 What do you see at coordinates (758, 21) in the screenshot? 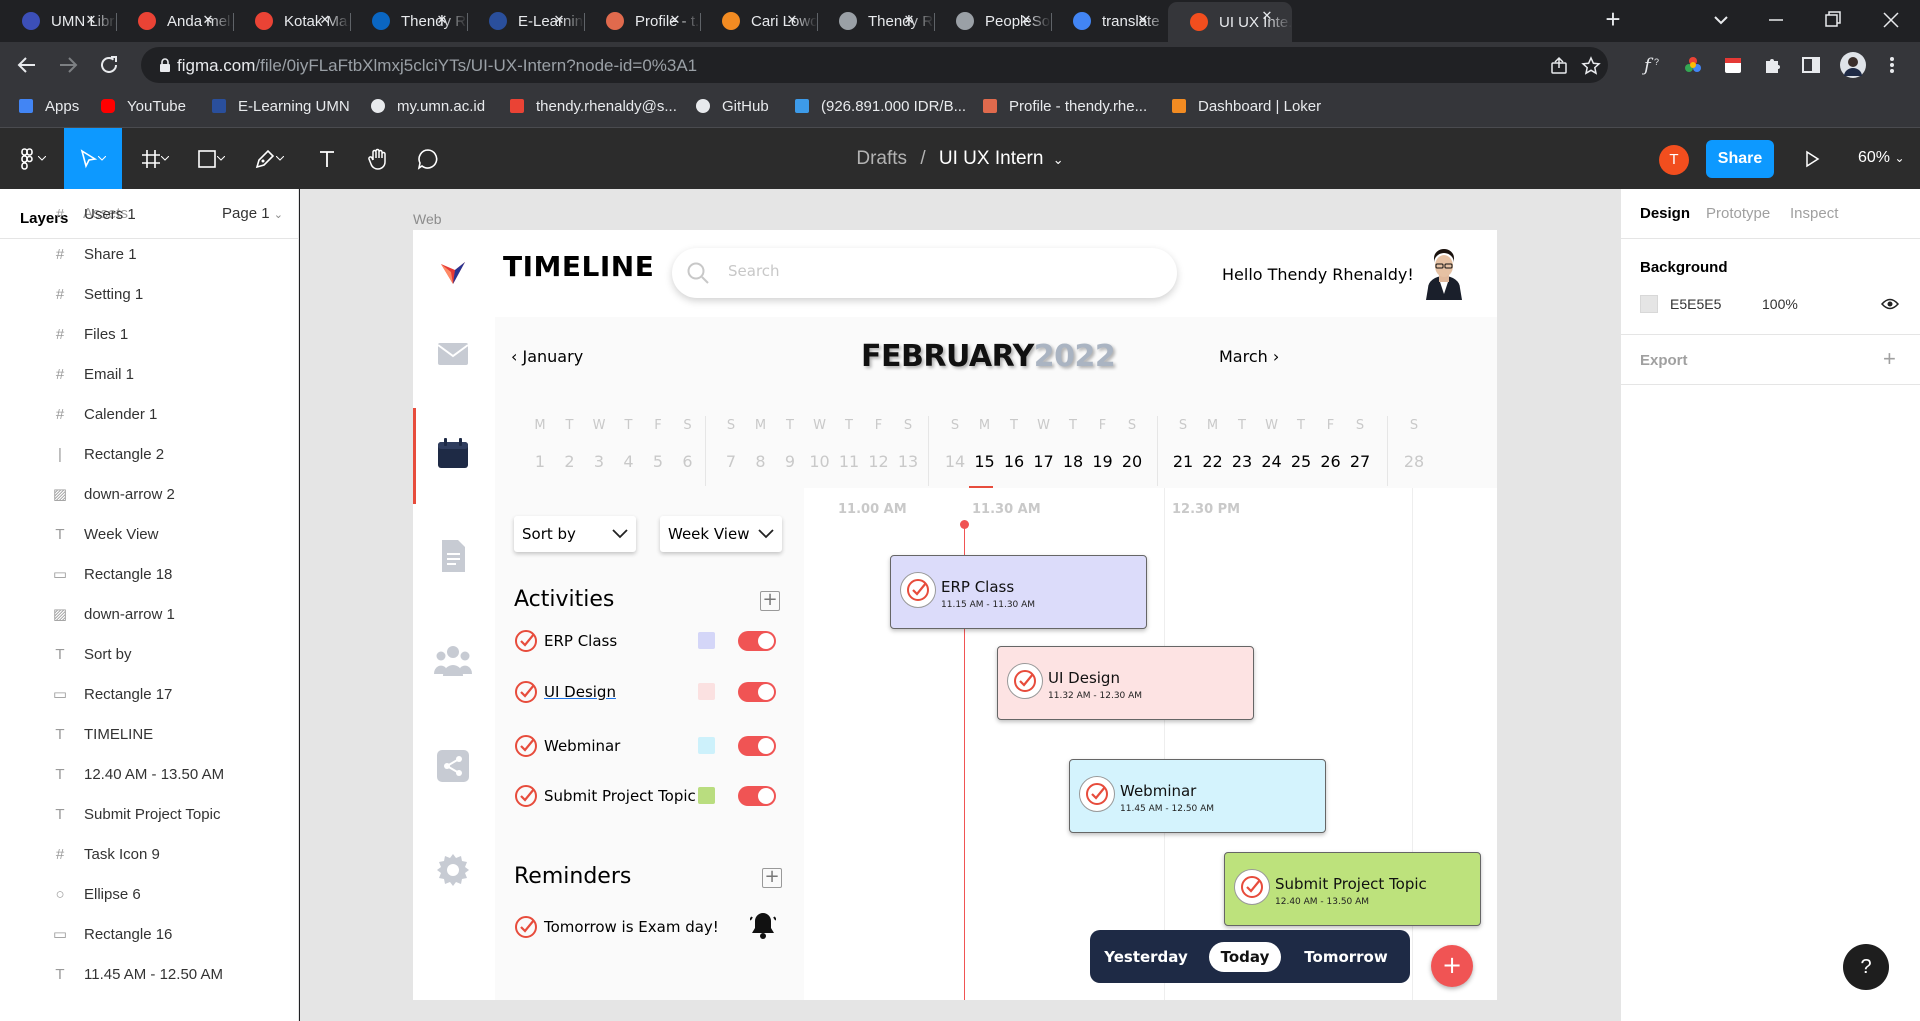
I see `browser-tab: Cari Lowo...✕` at bounding box center [758, 21].